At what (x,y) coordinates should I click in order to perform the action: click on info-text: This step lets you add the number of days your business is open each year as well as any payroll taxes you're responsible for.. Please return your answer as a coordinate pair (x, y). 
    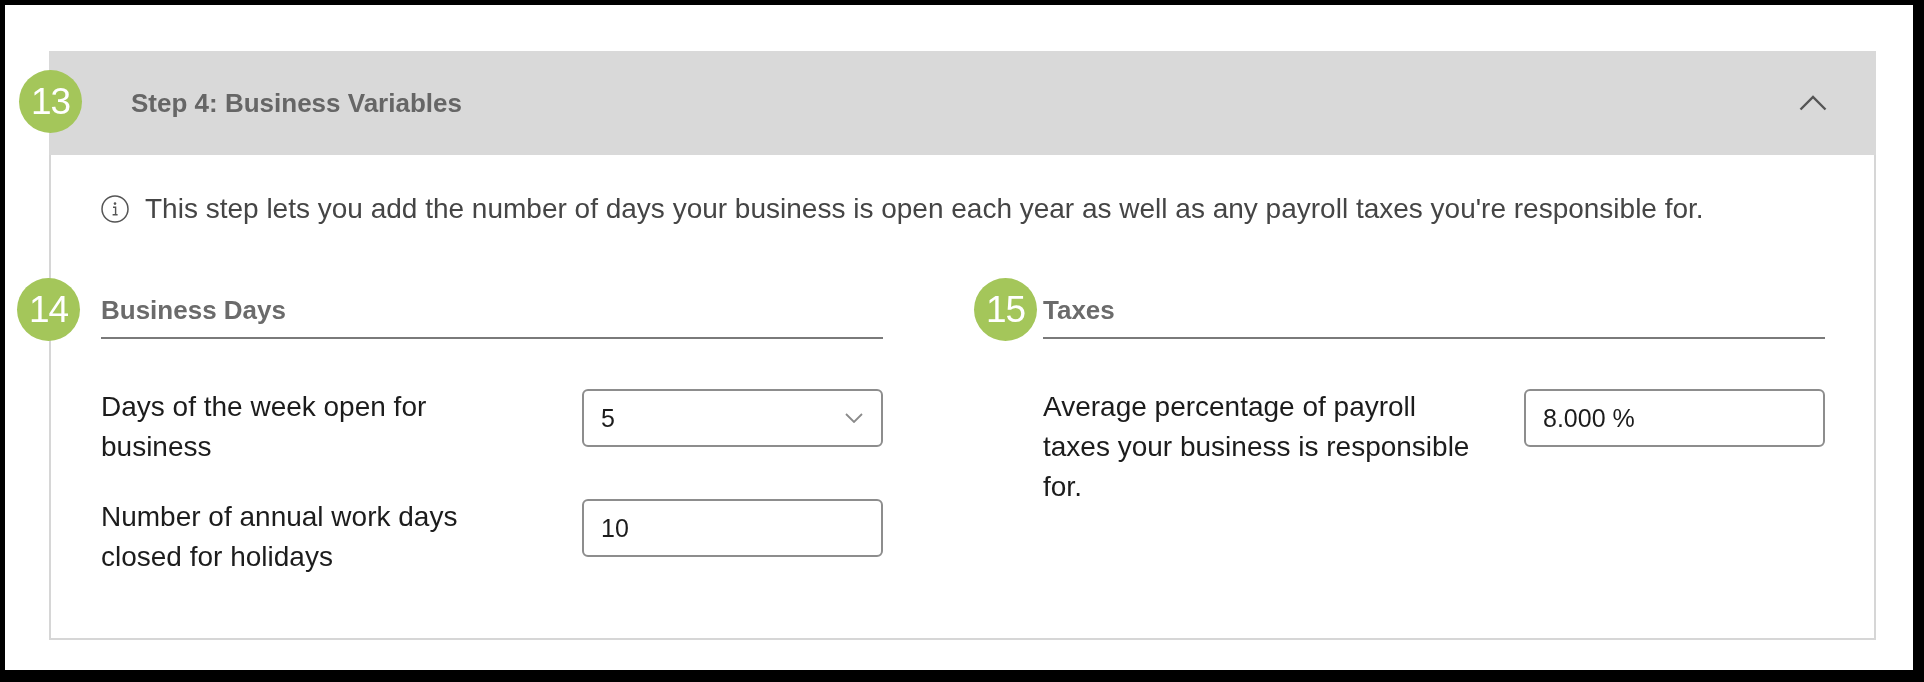
    Looking at the image, I should click on (924, 209).